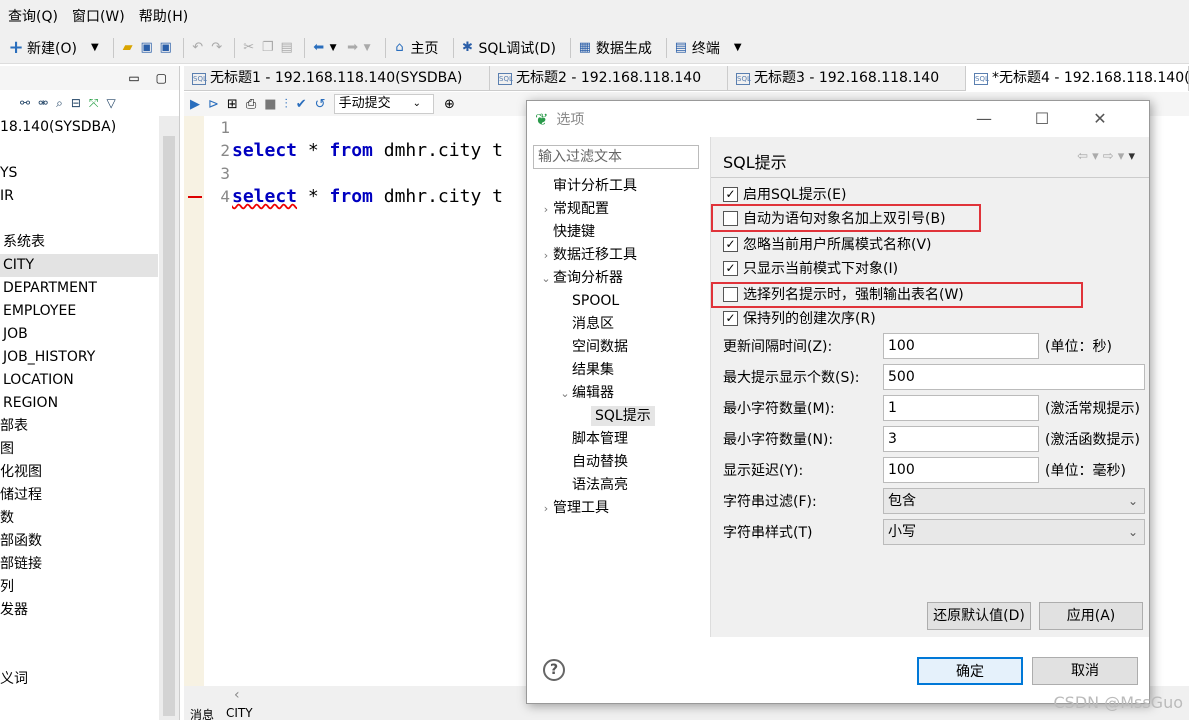 The width and height of the screenshot is (1189, 720). I want to click on option-input: 3, so click(961, 439).